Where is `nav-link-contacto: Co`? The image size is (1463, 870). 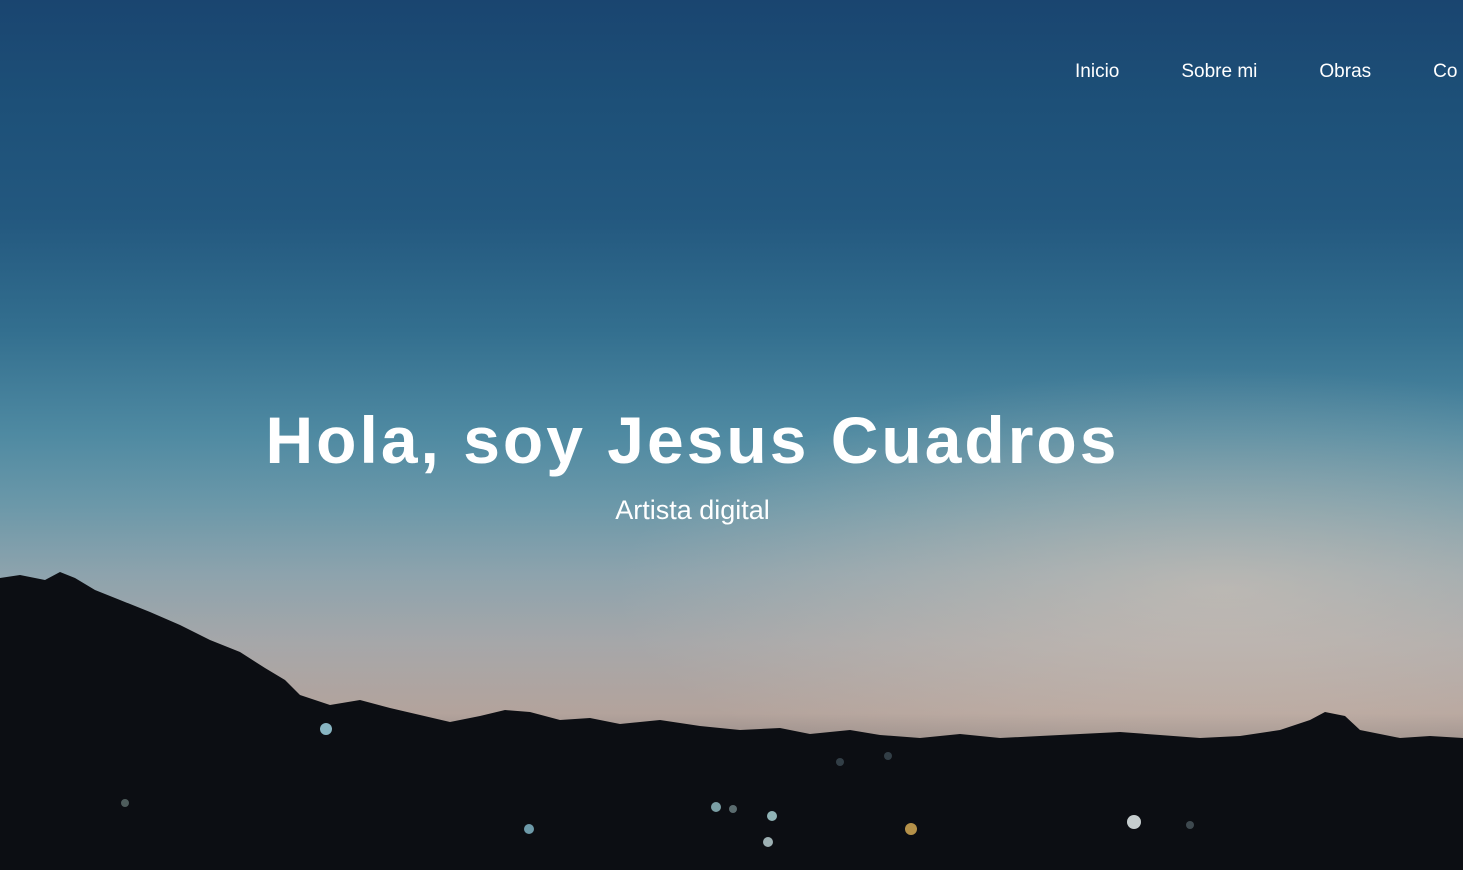 nav-link-contacto: Co is located at coordinates (1445, 72).